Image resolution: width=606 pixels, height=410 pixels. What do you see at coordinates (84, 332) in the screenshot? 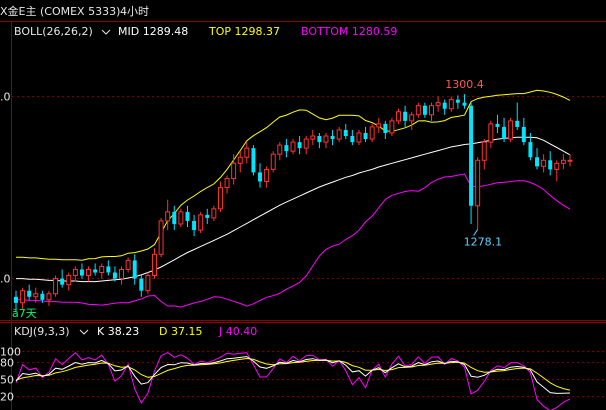
I see `kdj-chevron-down-icon` at bounding box center [84, 332].